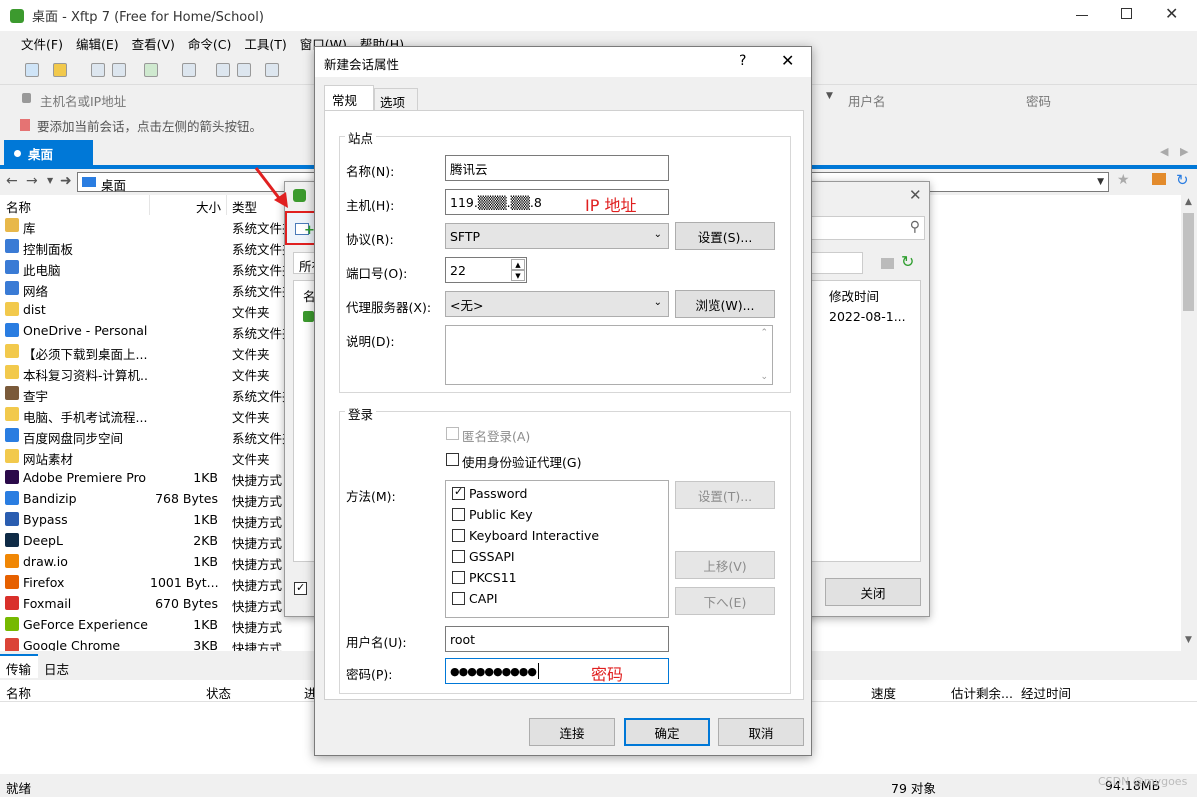 The width and height of the screenshot is (1197, 797). Describe the element at coordinates (150, 435) in the screenshot. I see `file-row: 百度网盘同步空间 系统文件夹` at that location.